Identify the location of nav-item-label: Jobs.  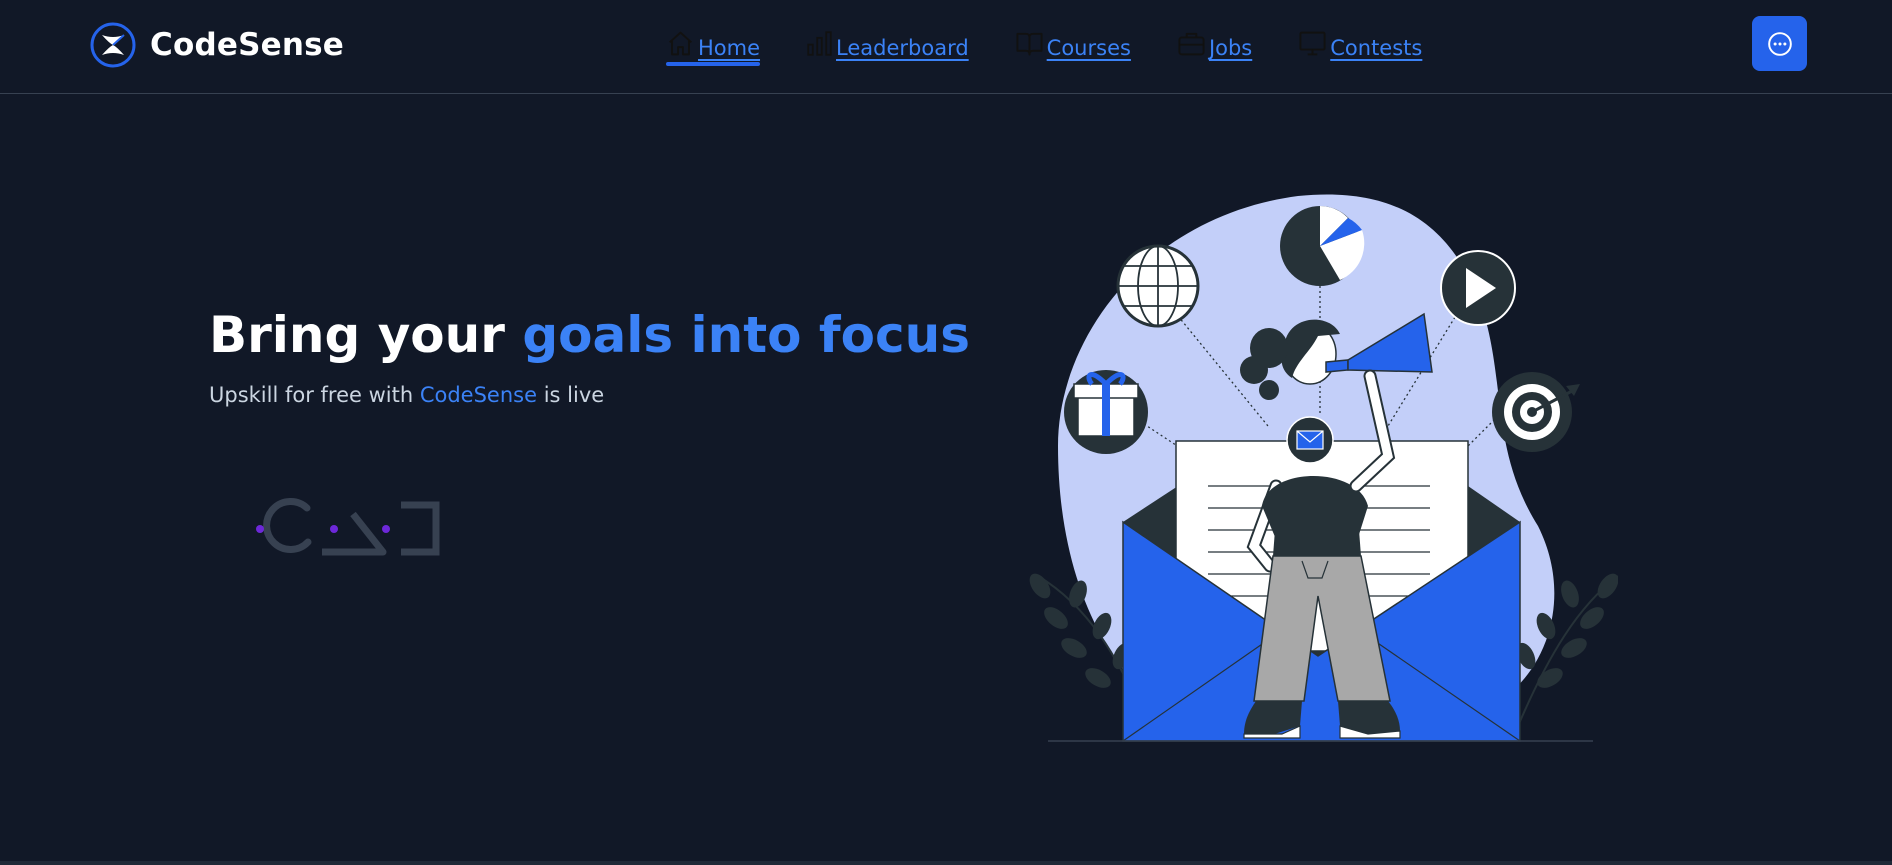
(1230, 48).